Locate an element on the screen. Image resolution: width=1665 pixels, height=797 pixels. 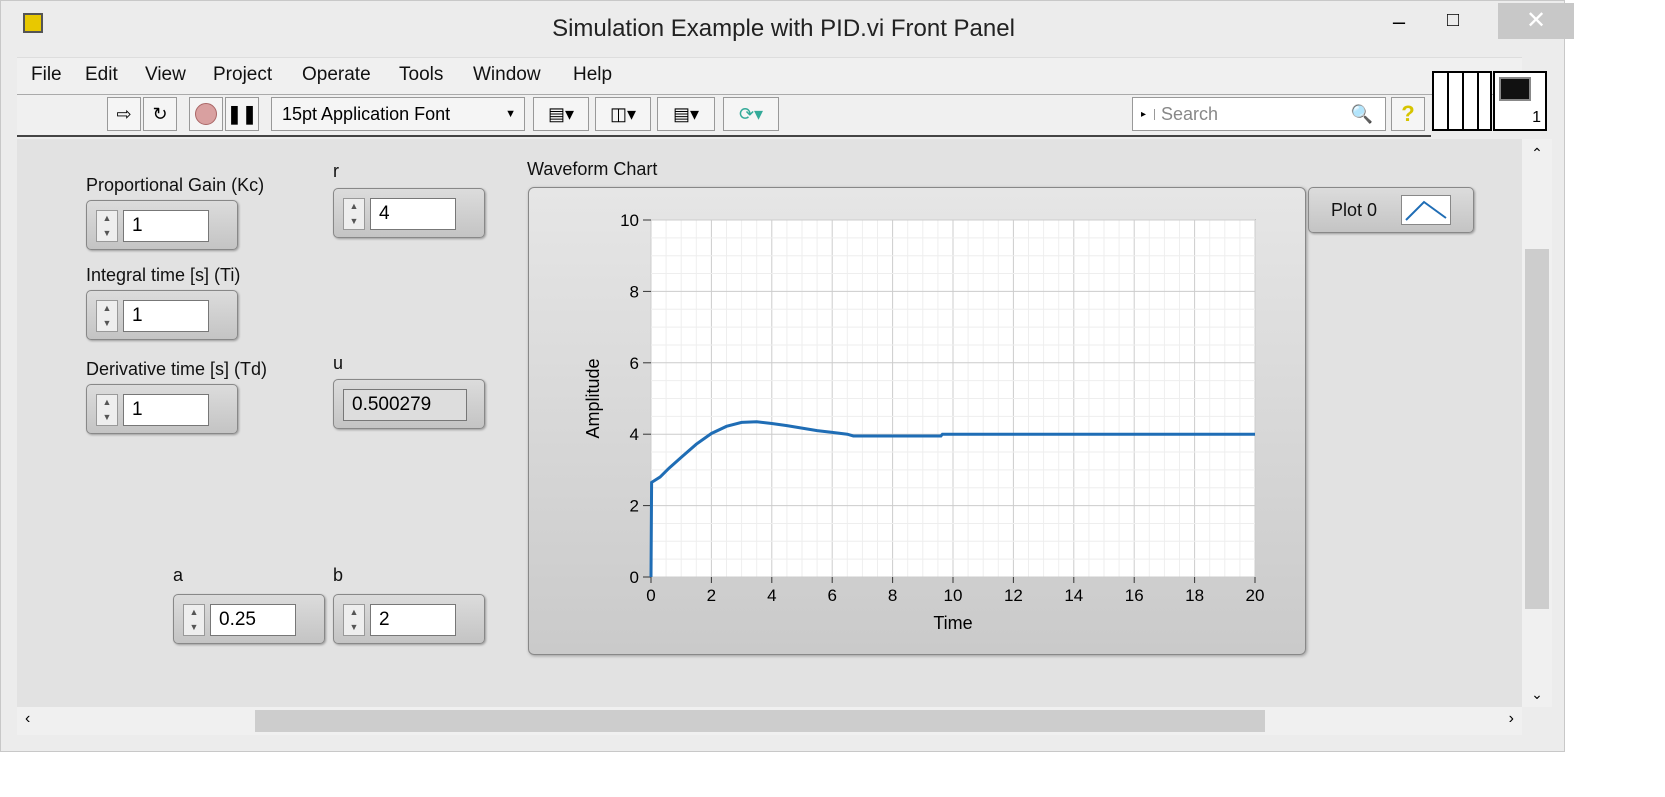
run-arrow-icon: ⇨ is located at coordinates (124, 114).